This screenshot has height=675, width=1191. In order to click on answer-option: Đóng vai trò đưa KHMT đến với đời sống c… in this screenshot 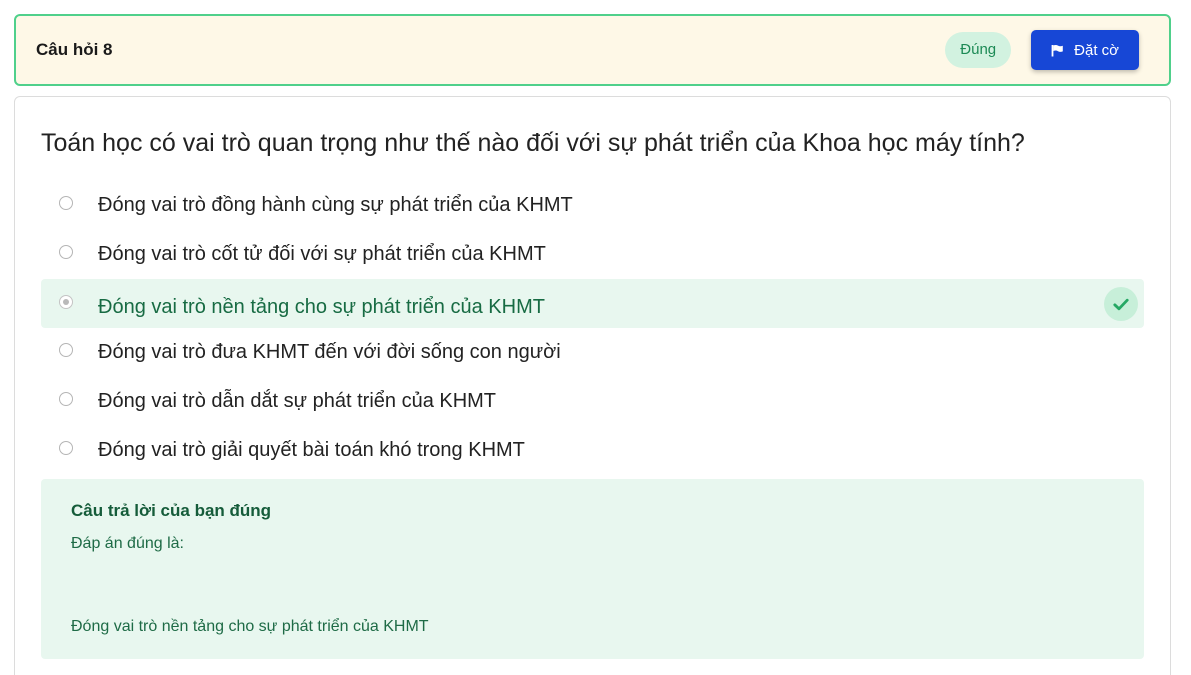, I will do `click(592, 352)`.